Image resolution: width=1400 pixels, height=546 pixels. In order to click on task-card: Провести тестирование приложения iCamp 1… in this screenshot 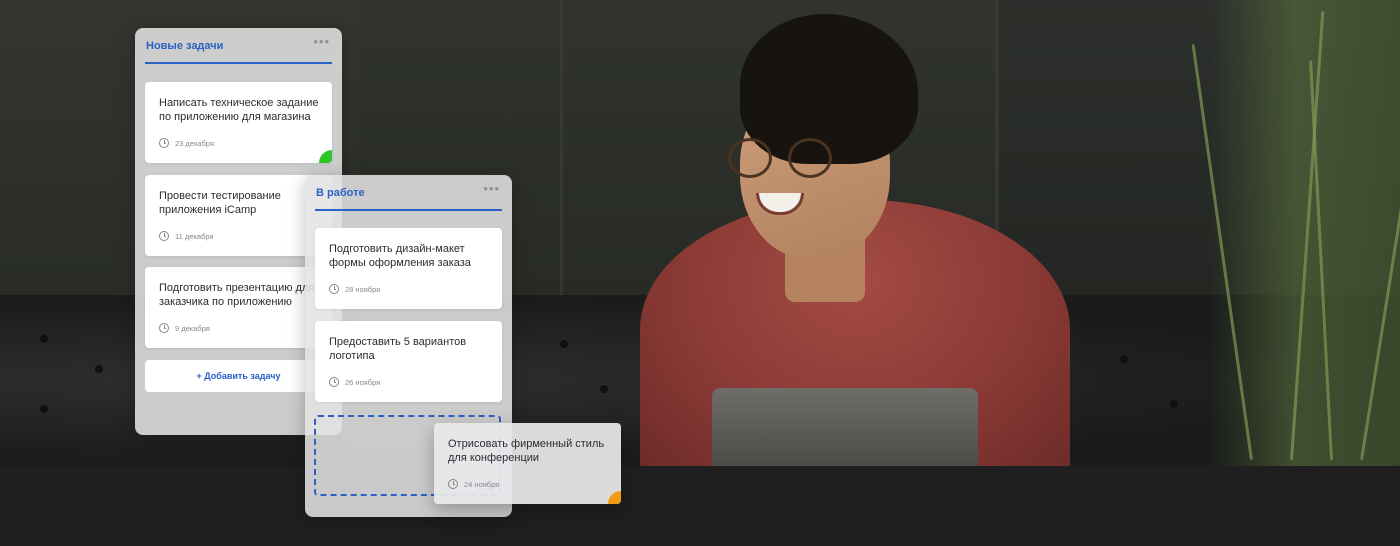, I will do `click(238, 215)`.